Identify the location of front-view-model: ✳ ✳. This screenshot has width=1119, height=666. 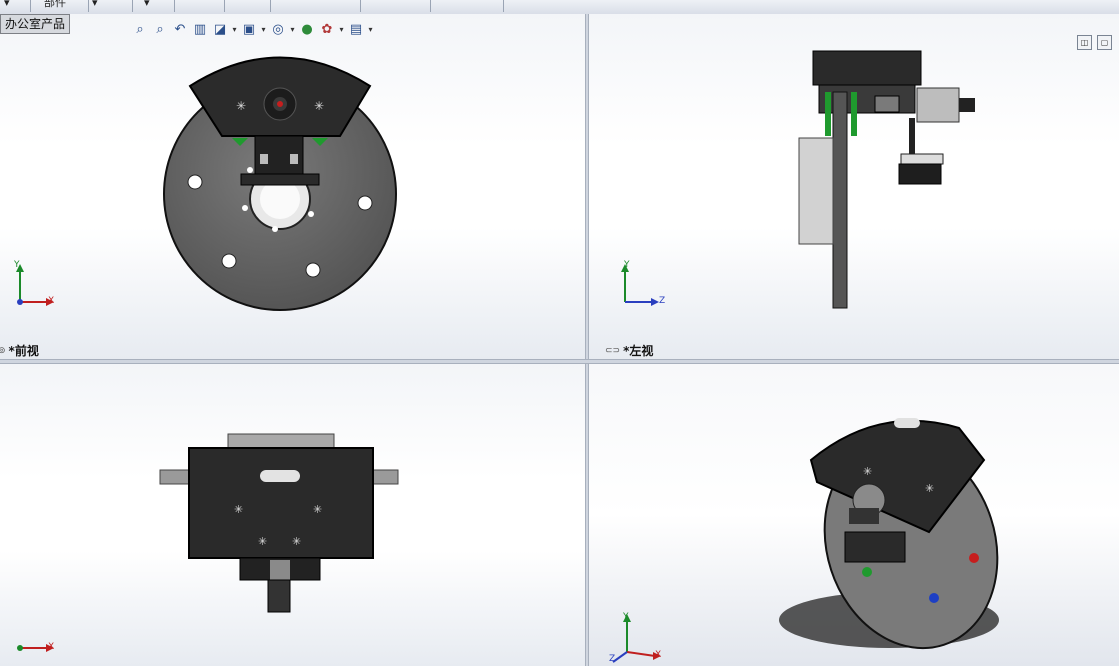
(280, 183).